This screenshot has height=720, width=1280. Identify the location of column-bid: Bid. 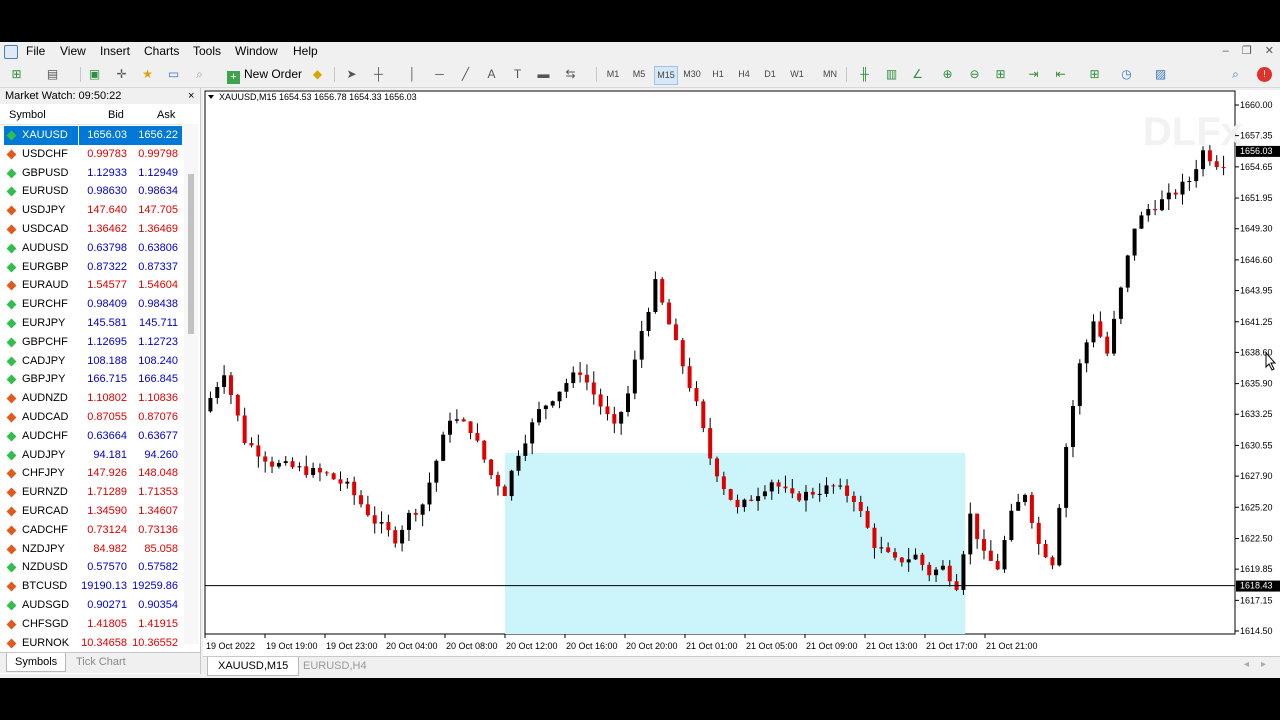
(116, 115).